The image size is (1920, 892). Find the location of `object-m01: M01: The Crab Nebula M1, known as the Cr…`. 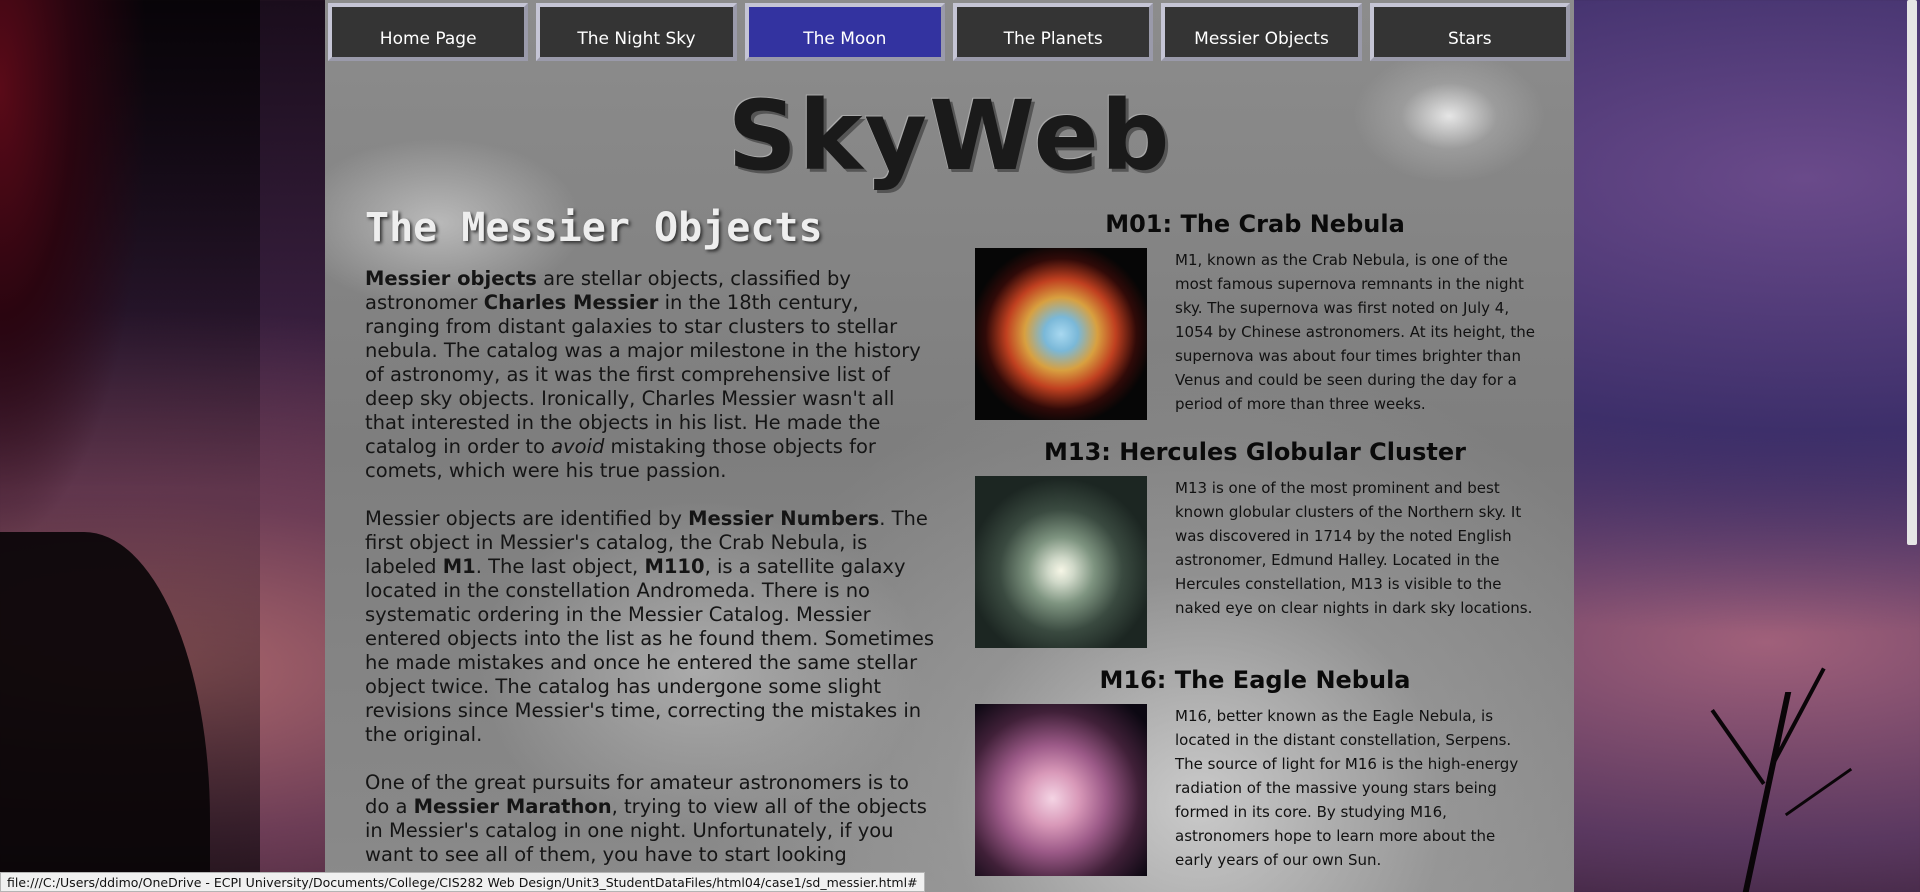

object-m01: M01: The Crab Nebula M1, known as the Cr… is located at coordinates (1255, 315).